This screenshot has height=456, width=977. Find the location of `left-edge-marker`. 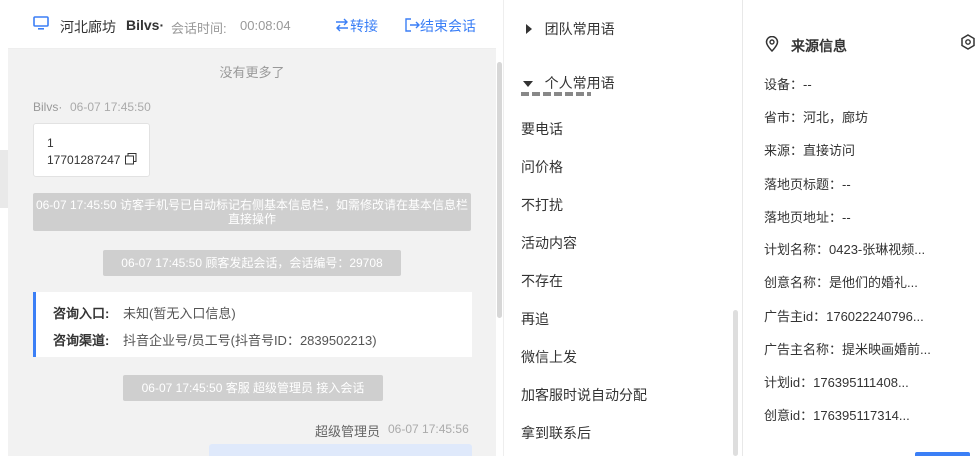

left-edge-marker is located at coordinates (4, 179).